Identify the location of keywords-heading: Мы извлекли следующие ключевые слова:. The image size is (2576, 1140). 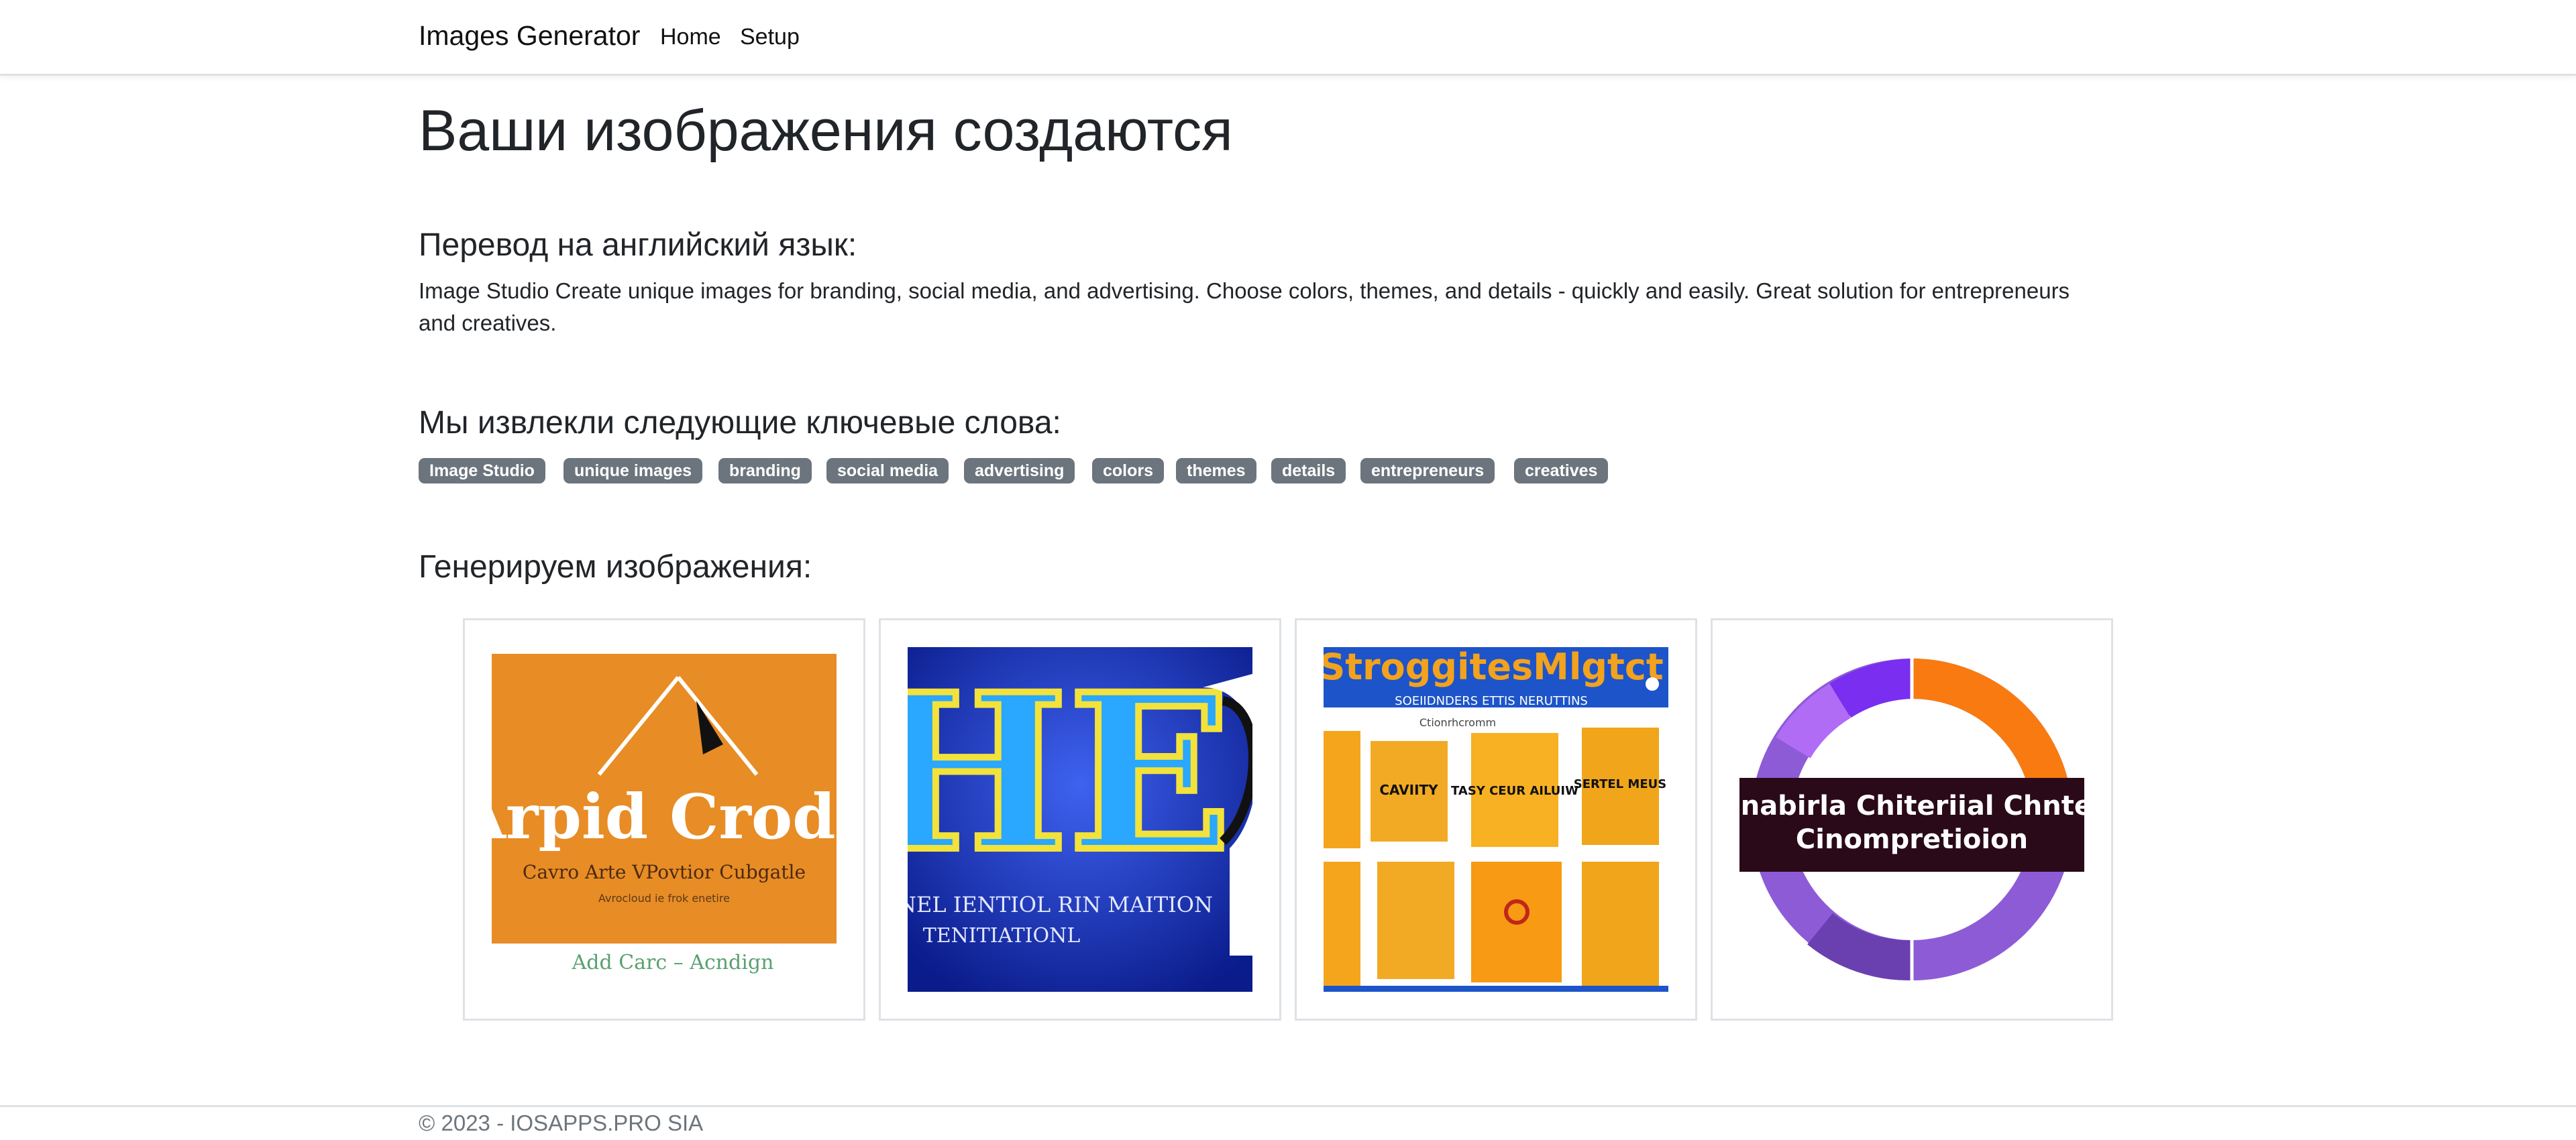
(740, 423).